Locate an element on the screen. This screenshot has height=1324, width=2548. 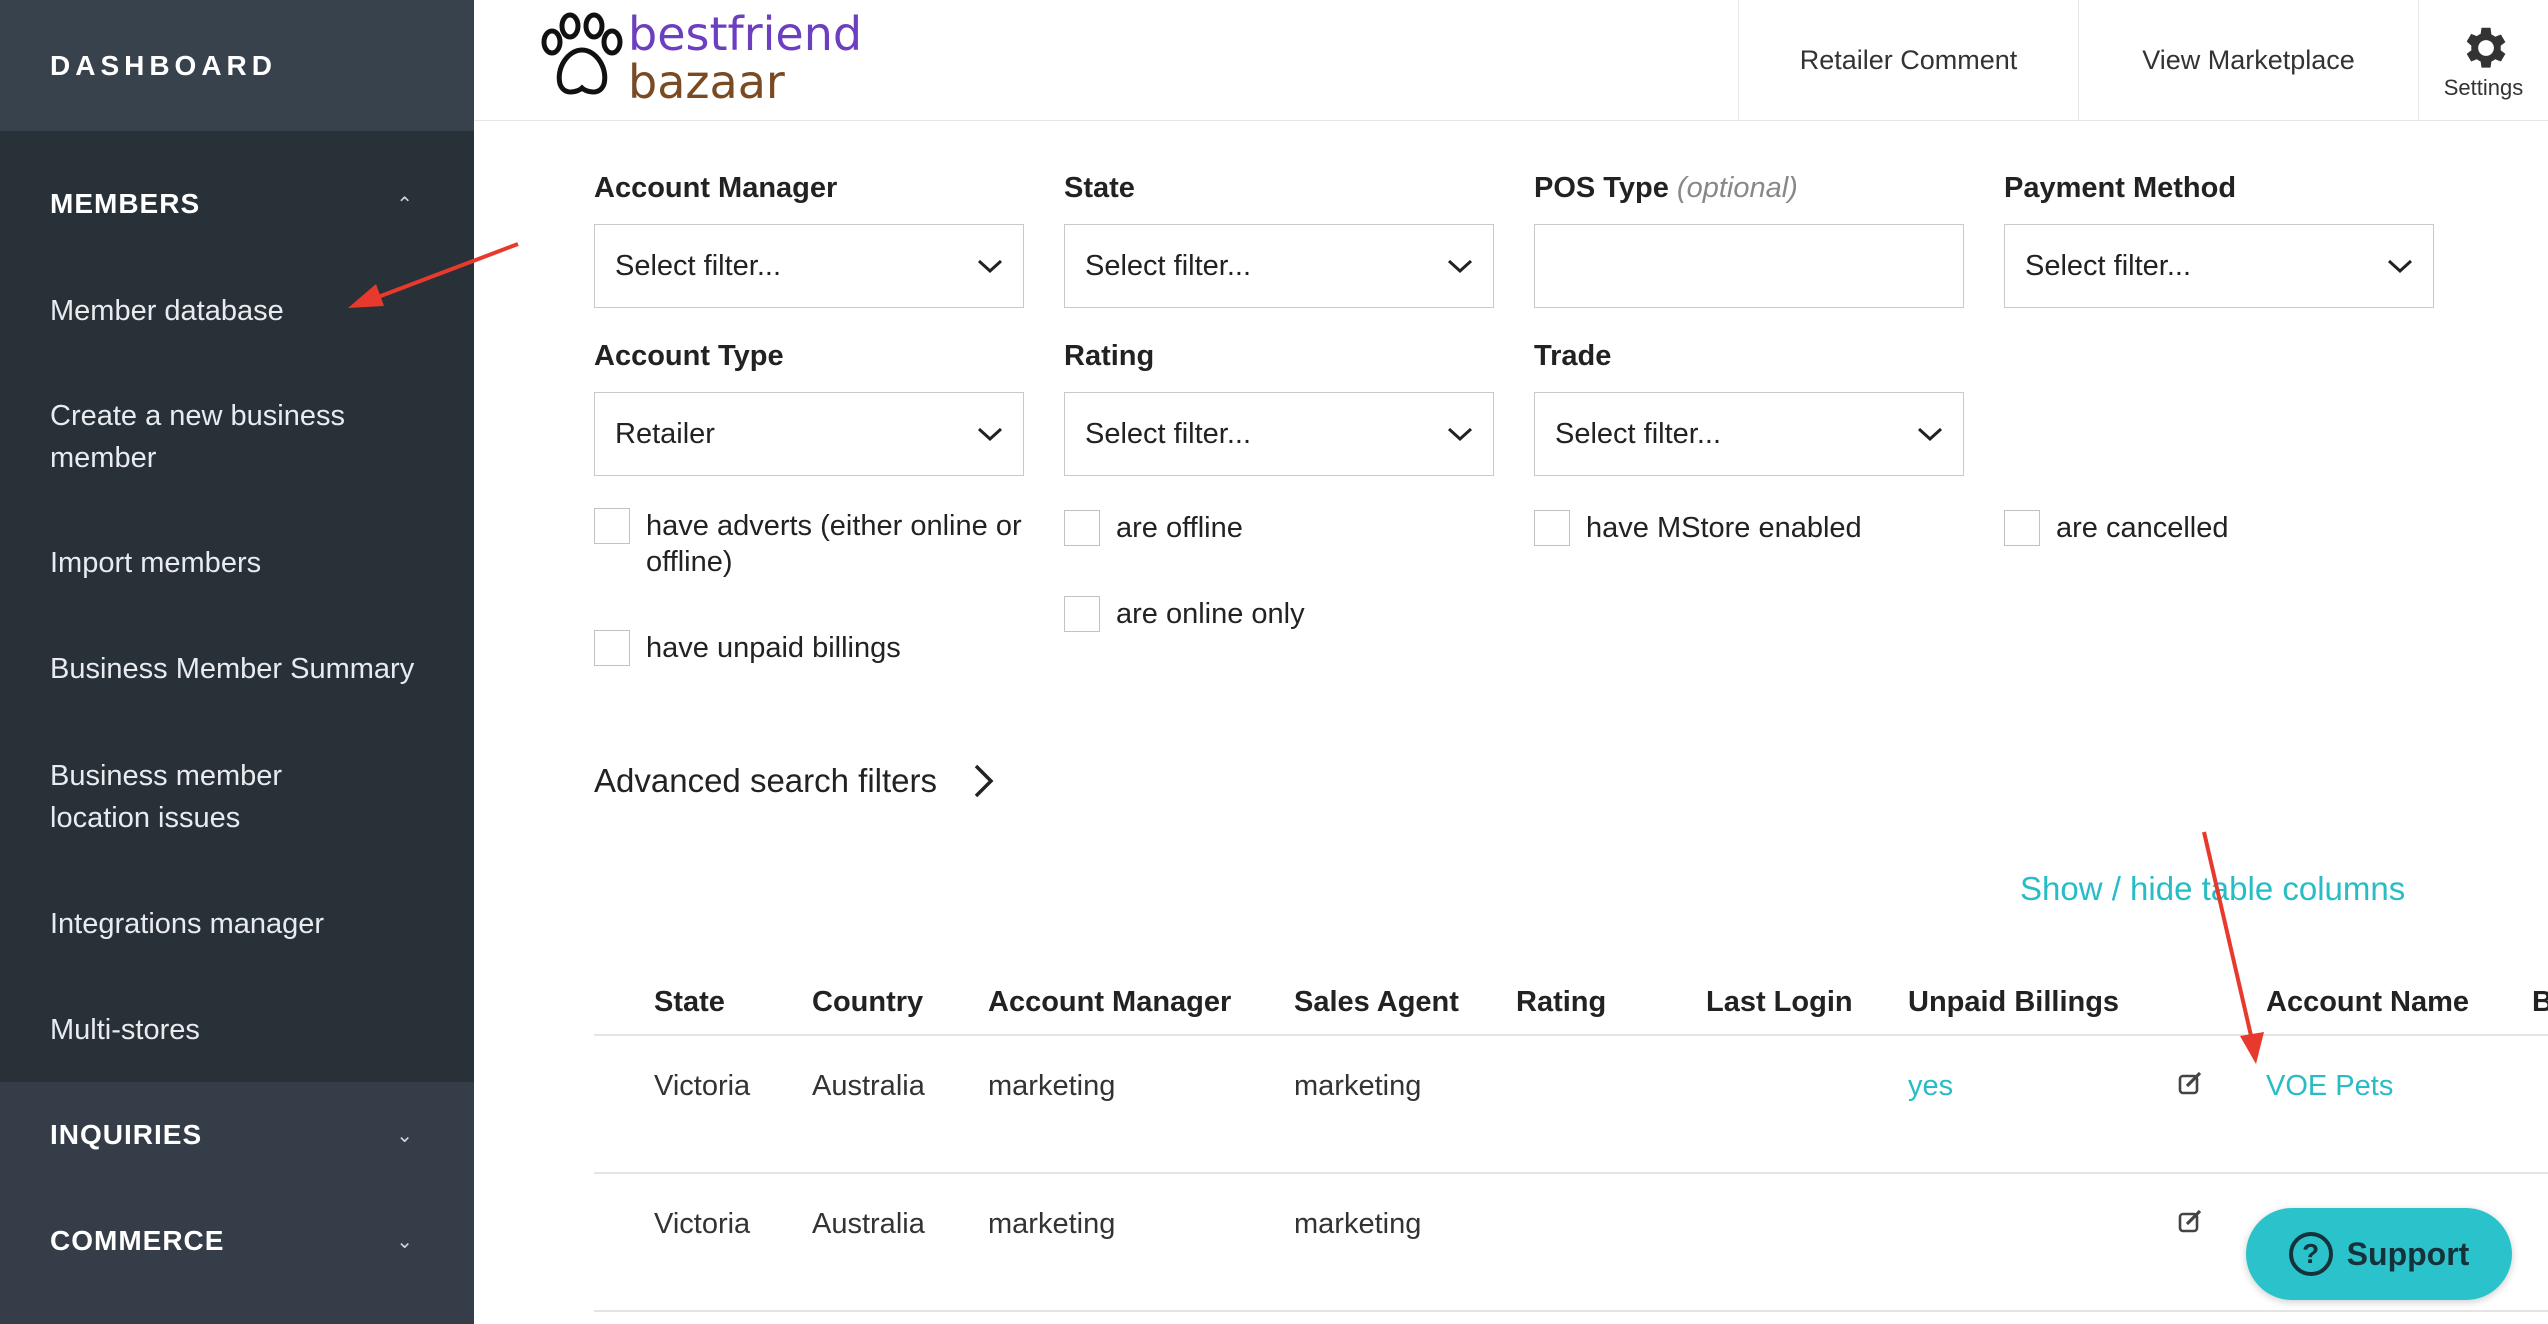
sidebar-item-label: Import members is located at coordinates (156, 563).